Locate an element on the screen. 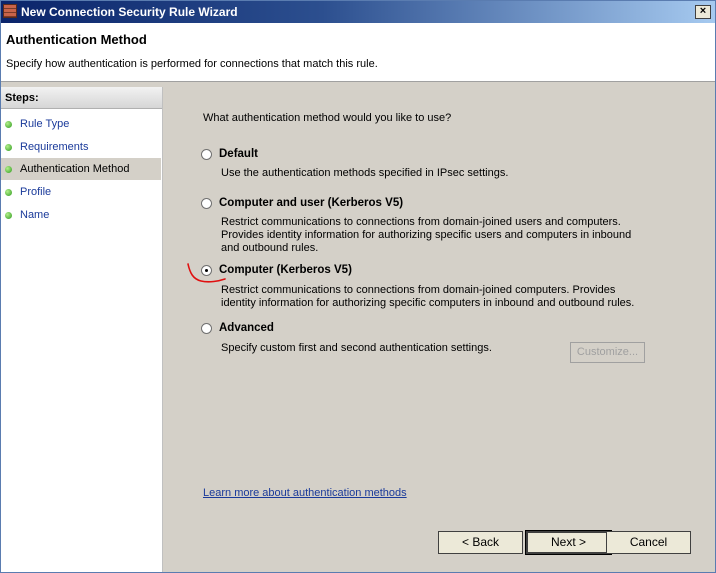 This screenshot has height=573, width=716. firewall-icon is located at coordinates (10, 11).